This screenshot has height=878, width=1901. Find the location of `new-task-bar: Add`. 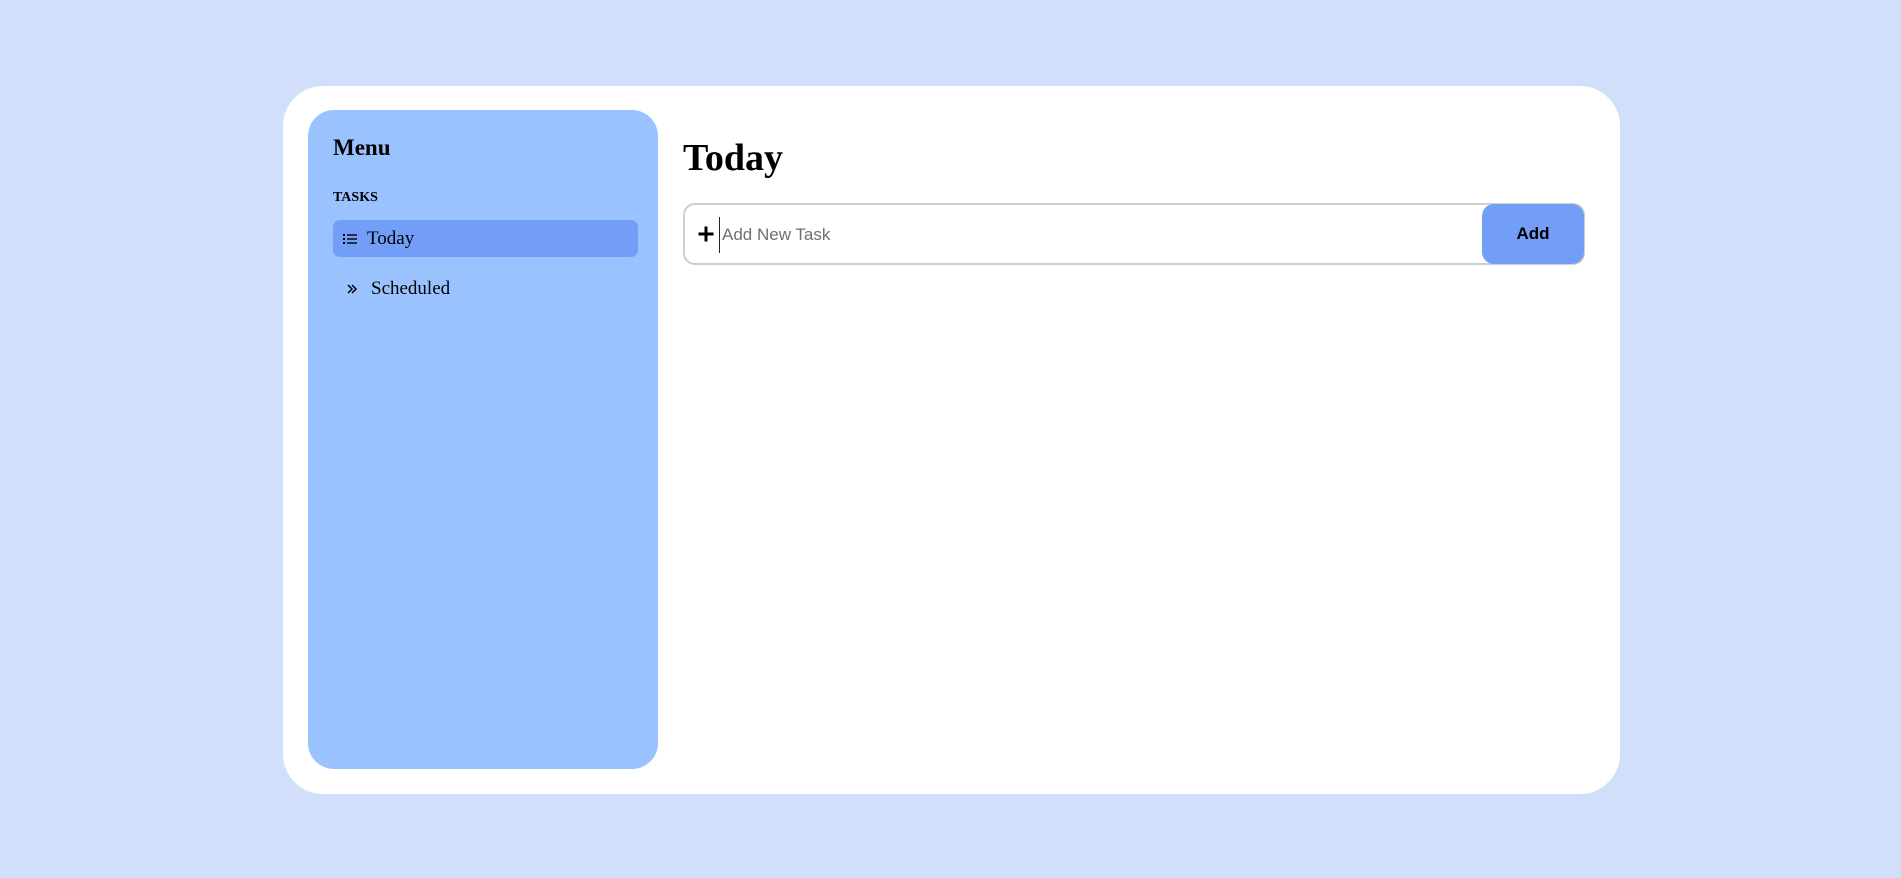

new-task-bar: Add is located at coordinates (1134, 234).